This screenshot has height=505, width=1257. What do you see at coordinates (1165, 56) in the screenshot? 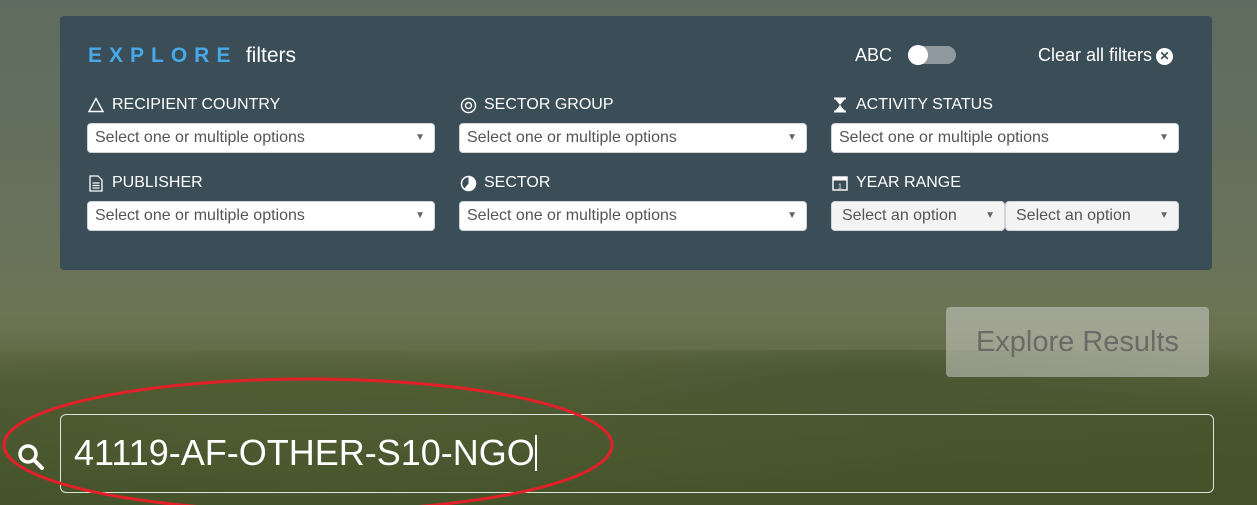
I see `x-circle-icon: ✕` at bounding box center [1165, 56].